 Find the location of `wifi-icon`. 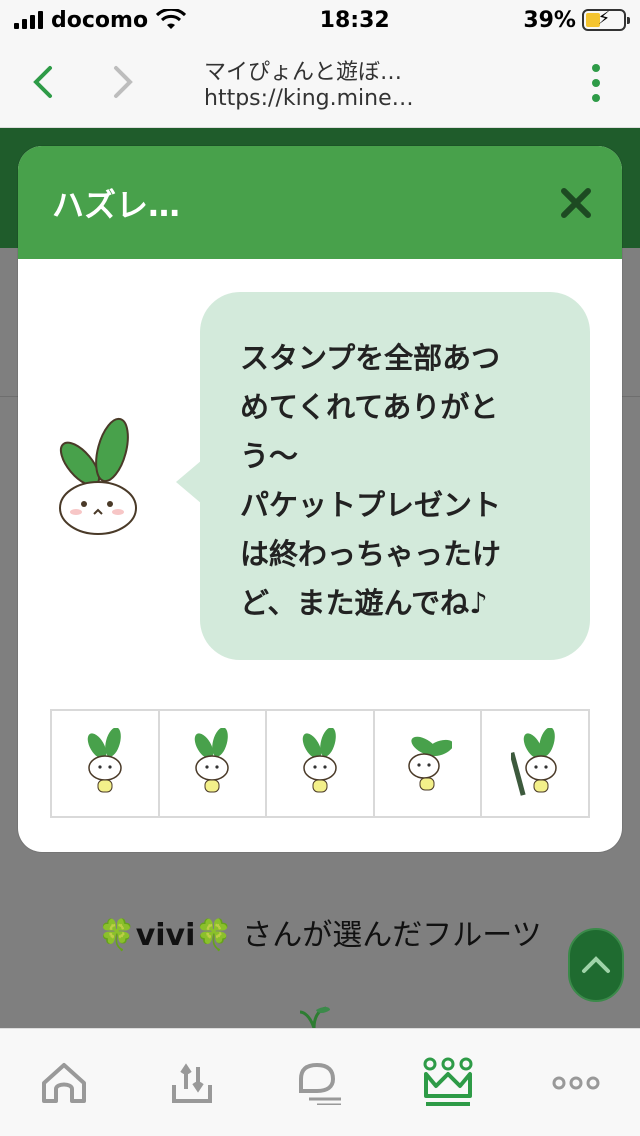

wifi-icon is located at coordinates (171, 19).